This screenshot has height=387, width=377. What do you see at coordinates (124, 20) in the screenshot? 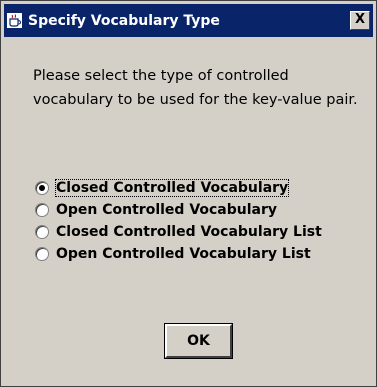
I see `dialog-title: Specify Vocabulary Type` at bounding box center [124, 20].